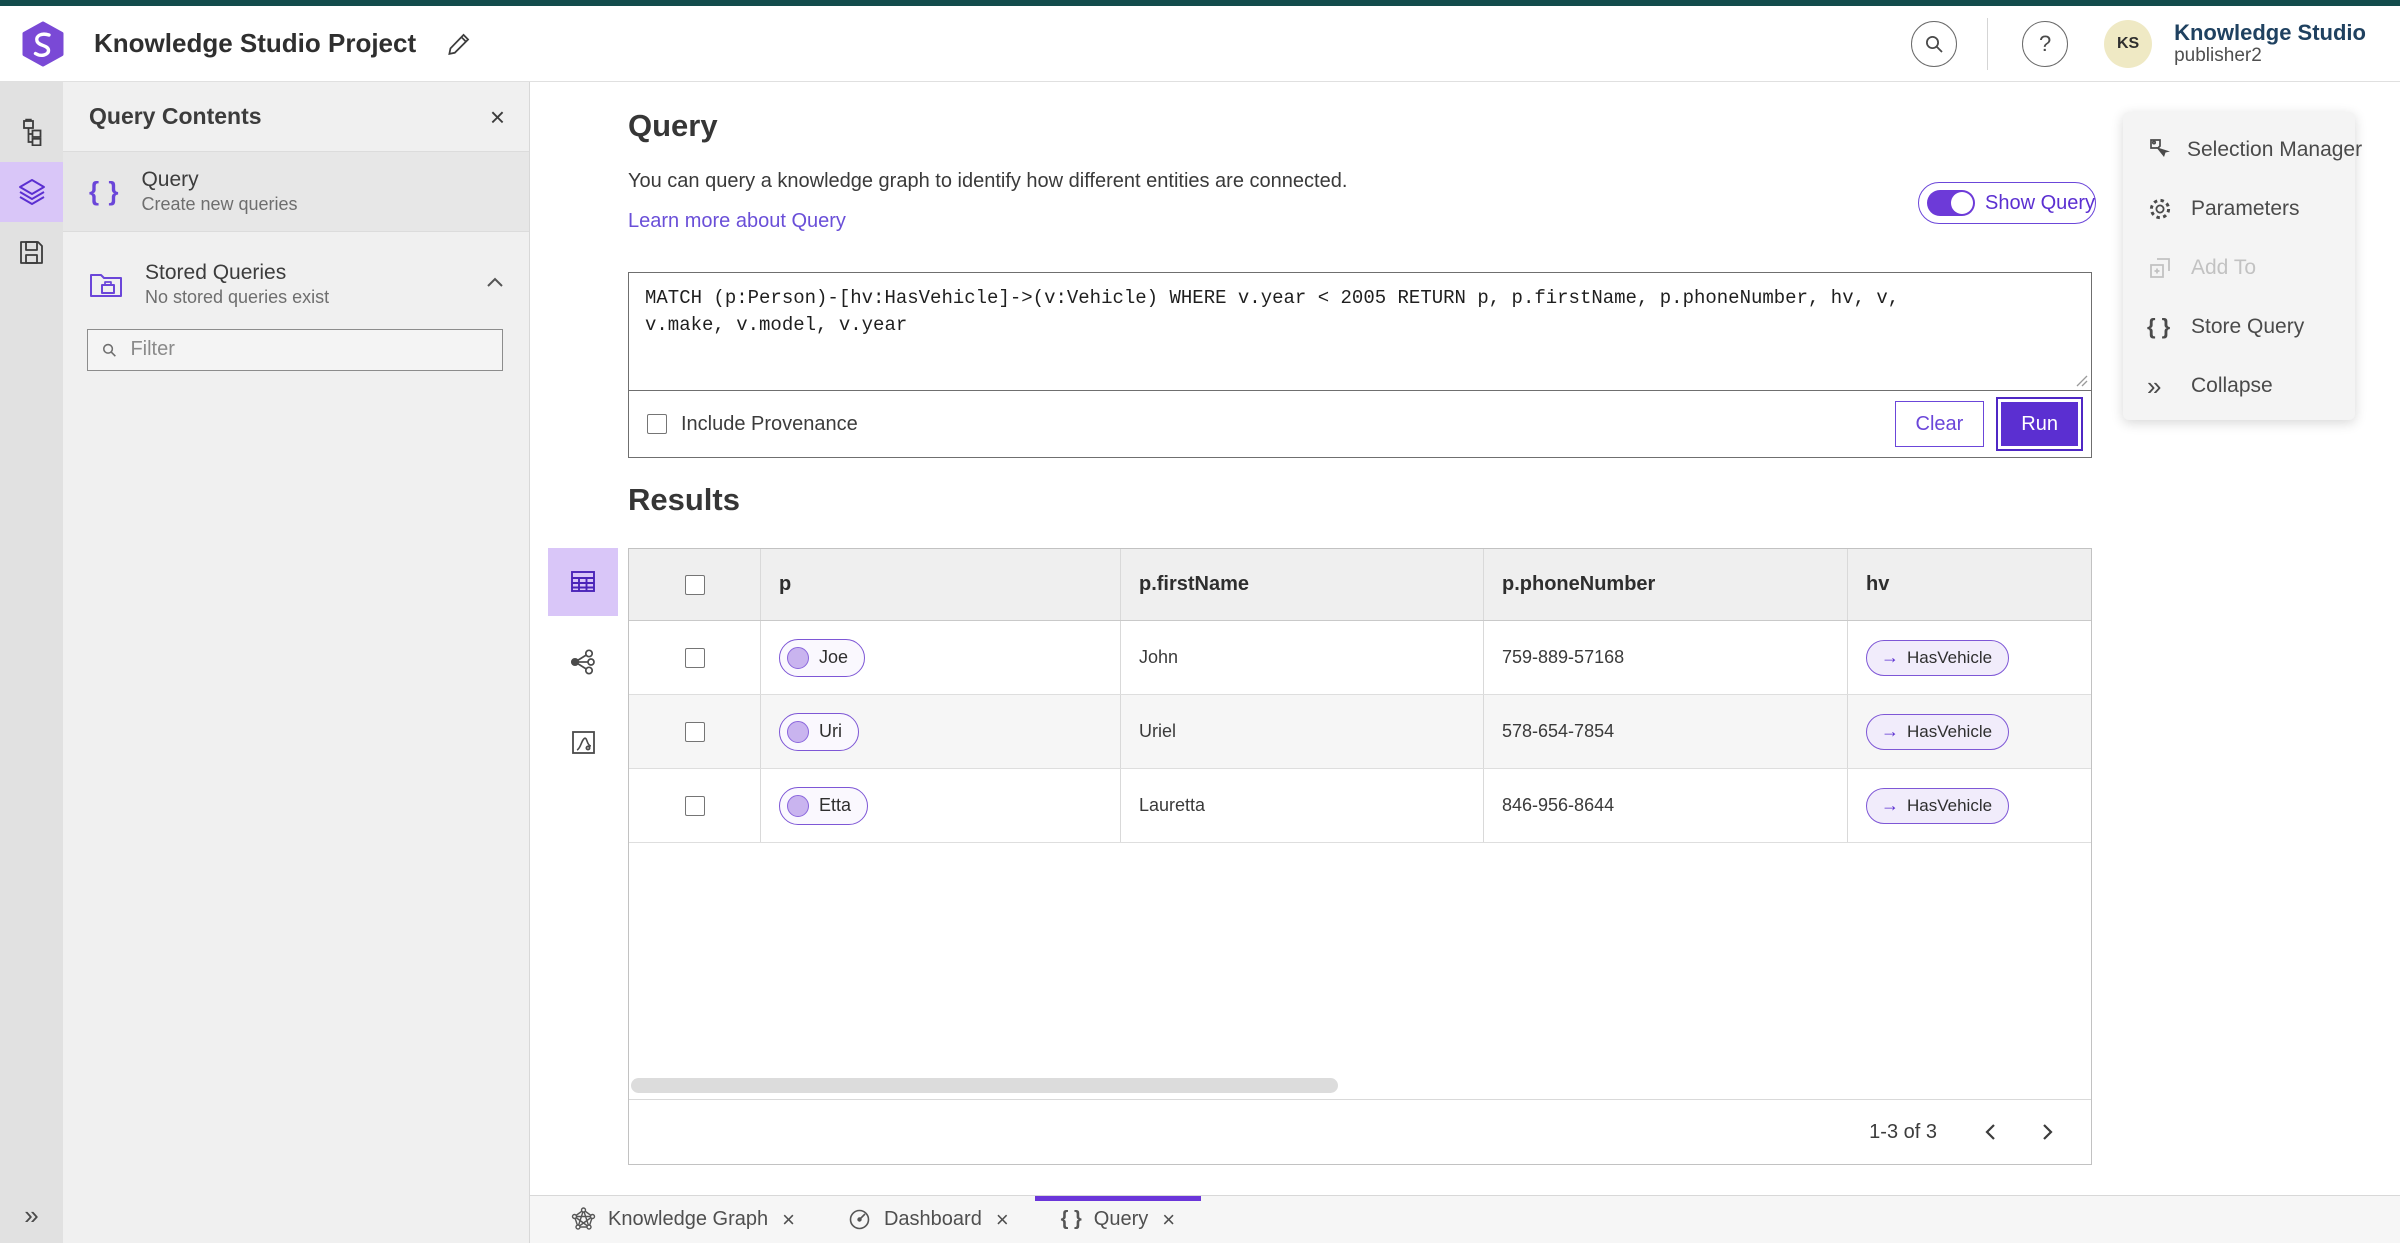 Image resolution: width=2400 pixels, height=1243 pixels. I want to click on add-to-button: Add To, so click(2239, 267).